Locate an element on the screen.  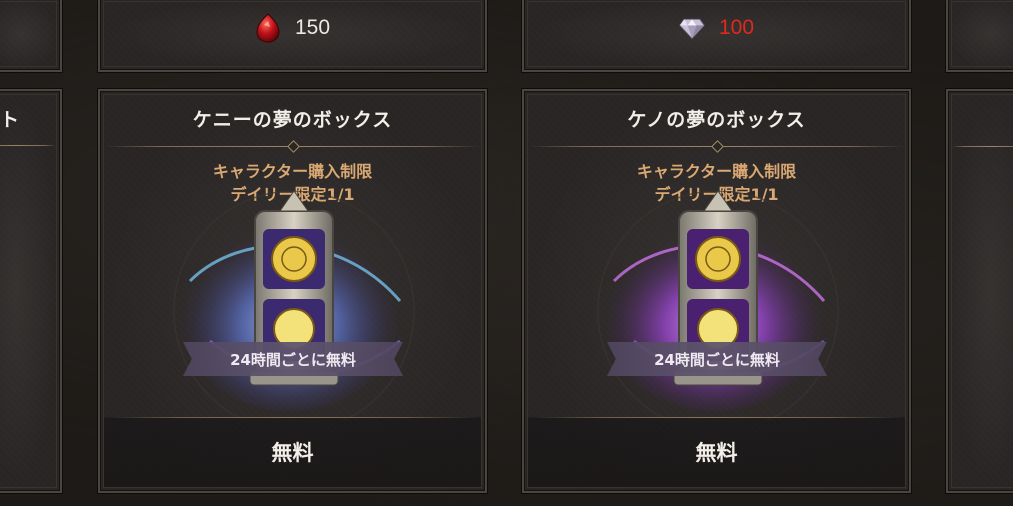
shop-card-top-1: 150 is located at coordinates (292, 36).